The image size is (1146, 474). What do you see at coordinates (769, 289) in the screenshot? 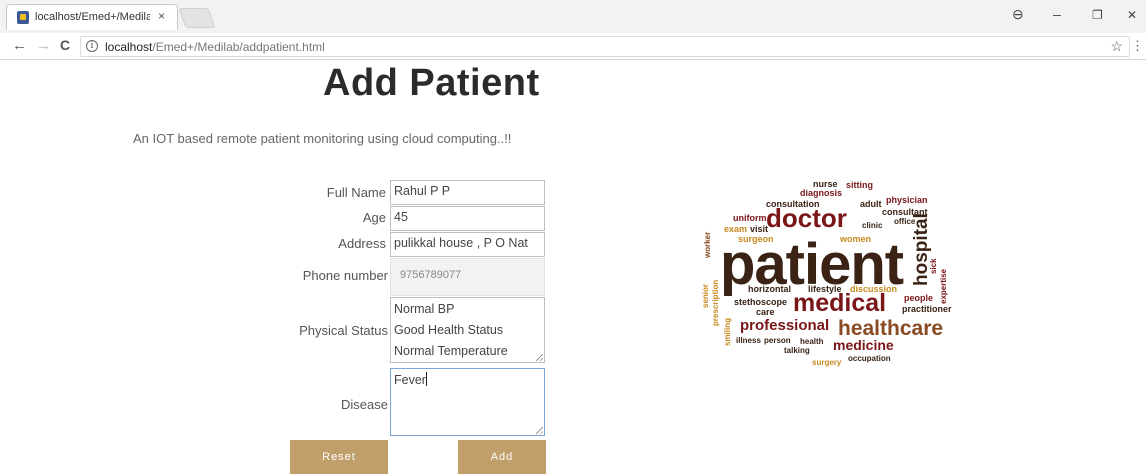
I see `cloud-word: horizontal` at bounding box center [769, 289].